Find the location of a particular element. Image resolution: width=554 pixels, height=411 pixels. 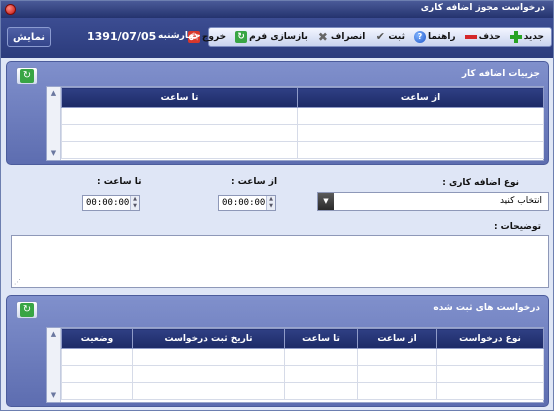

chevron-down-icon: ▼ is located at coordinates (326, 201).